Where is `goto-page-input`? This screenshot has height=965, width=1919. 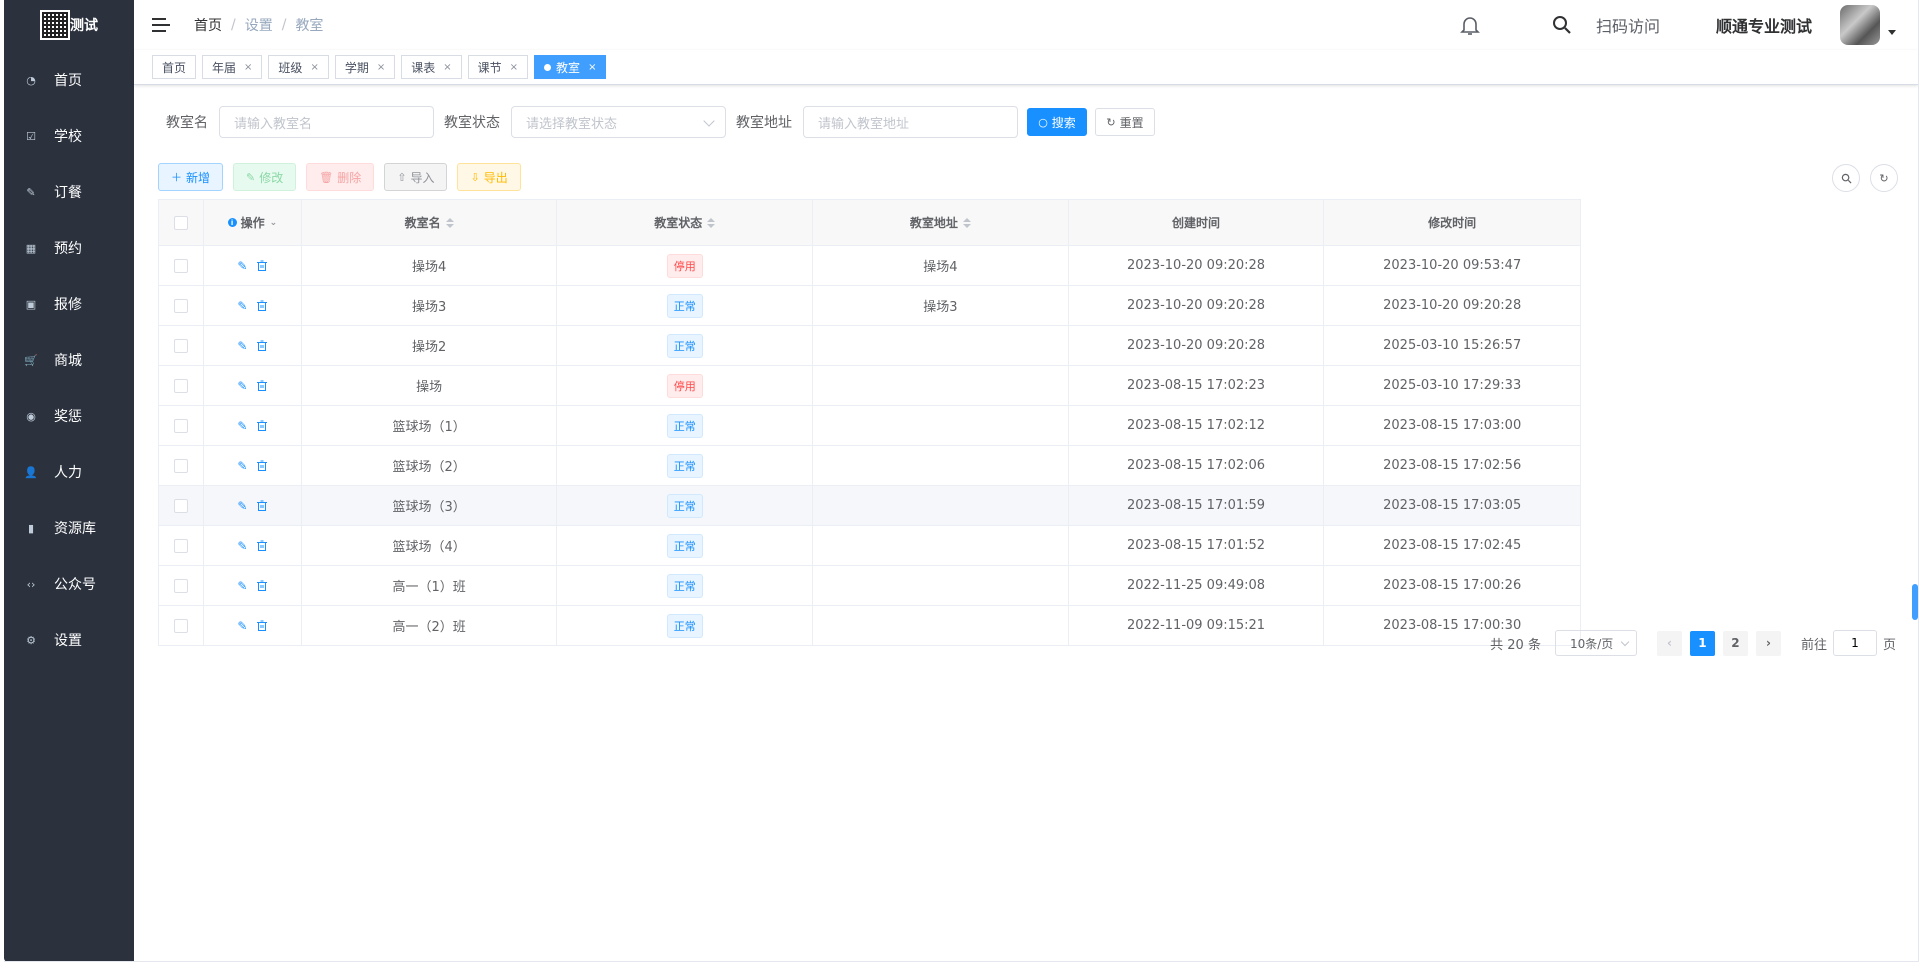 goto-page-input is located at coordinates (1854, 643).